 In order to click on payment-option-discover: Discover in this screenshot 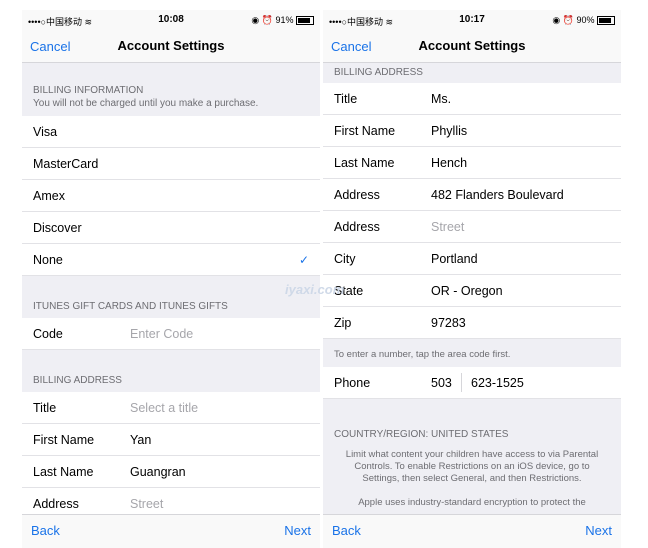, I will do `click(171, 228)`.